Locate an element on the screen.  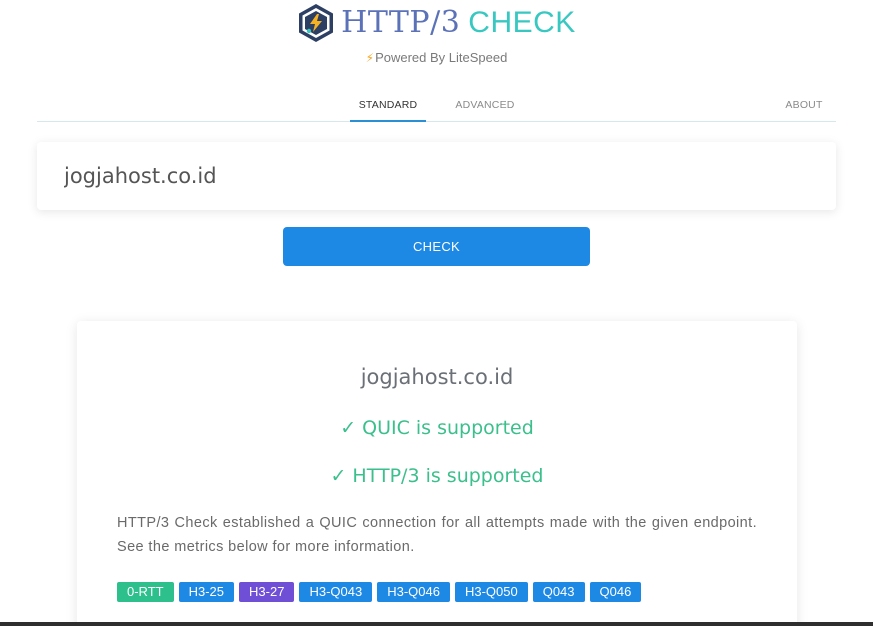
result-domain: jogjahost.co.id is located at coordinates (437, 377).